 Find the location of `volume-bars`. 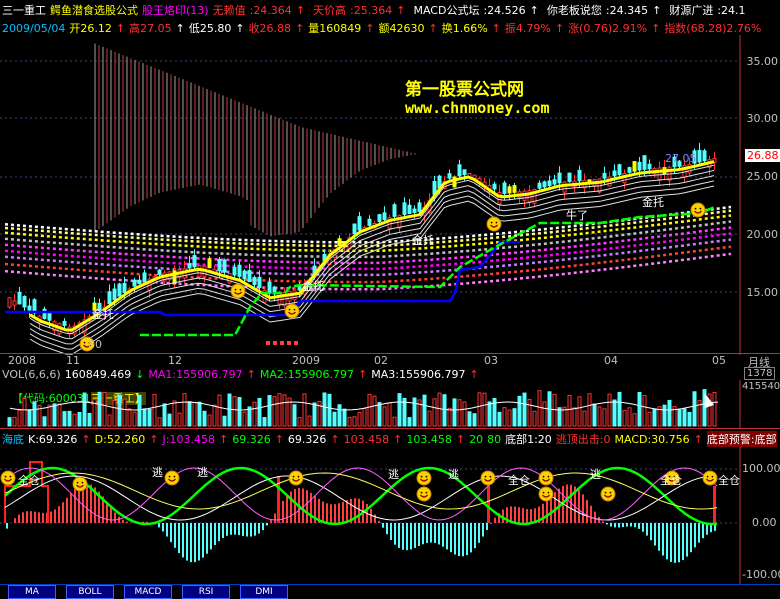

volume-bars is located at coordinates (363, 408).